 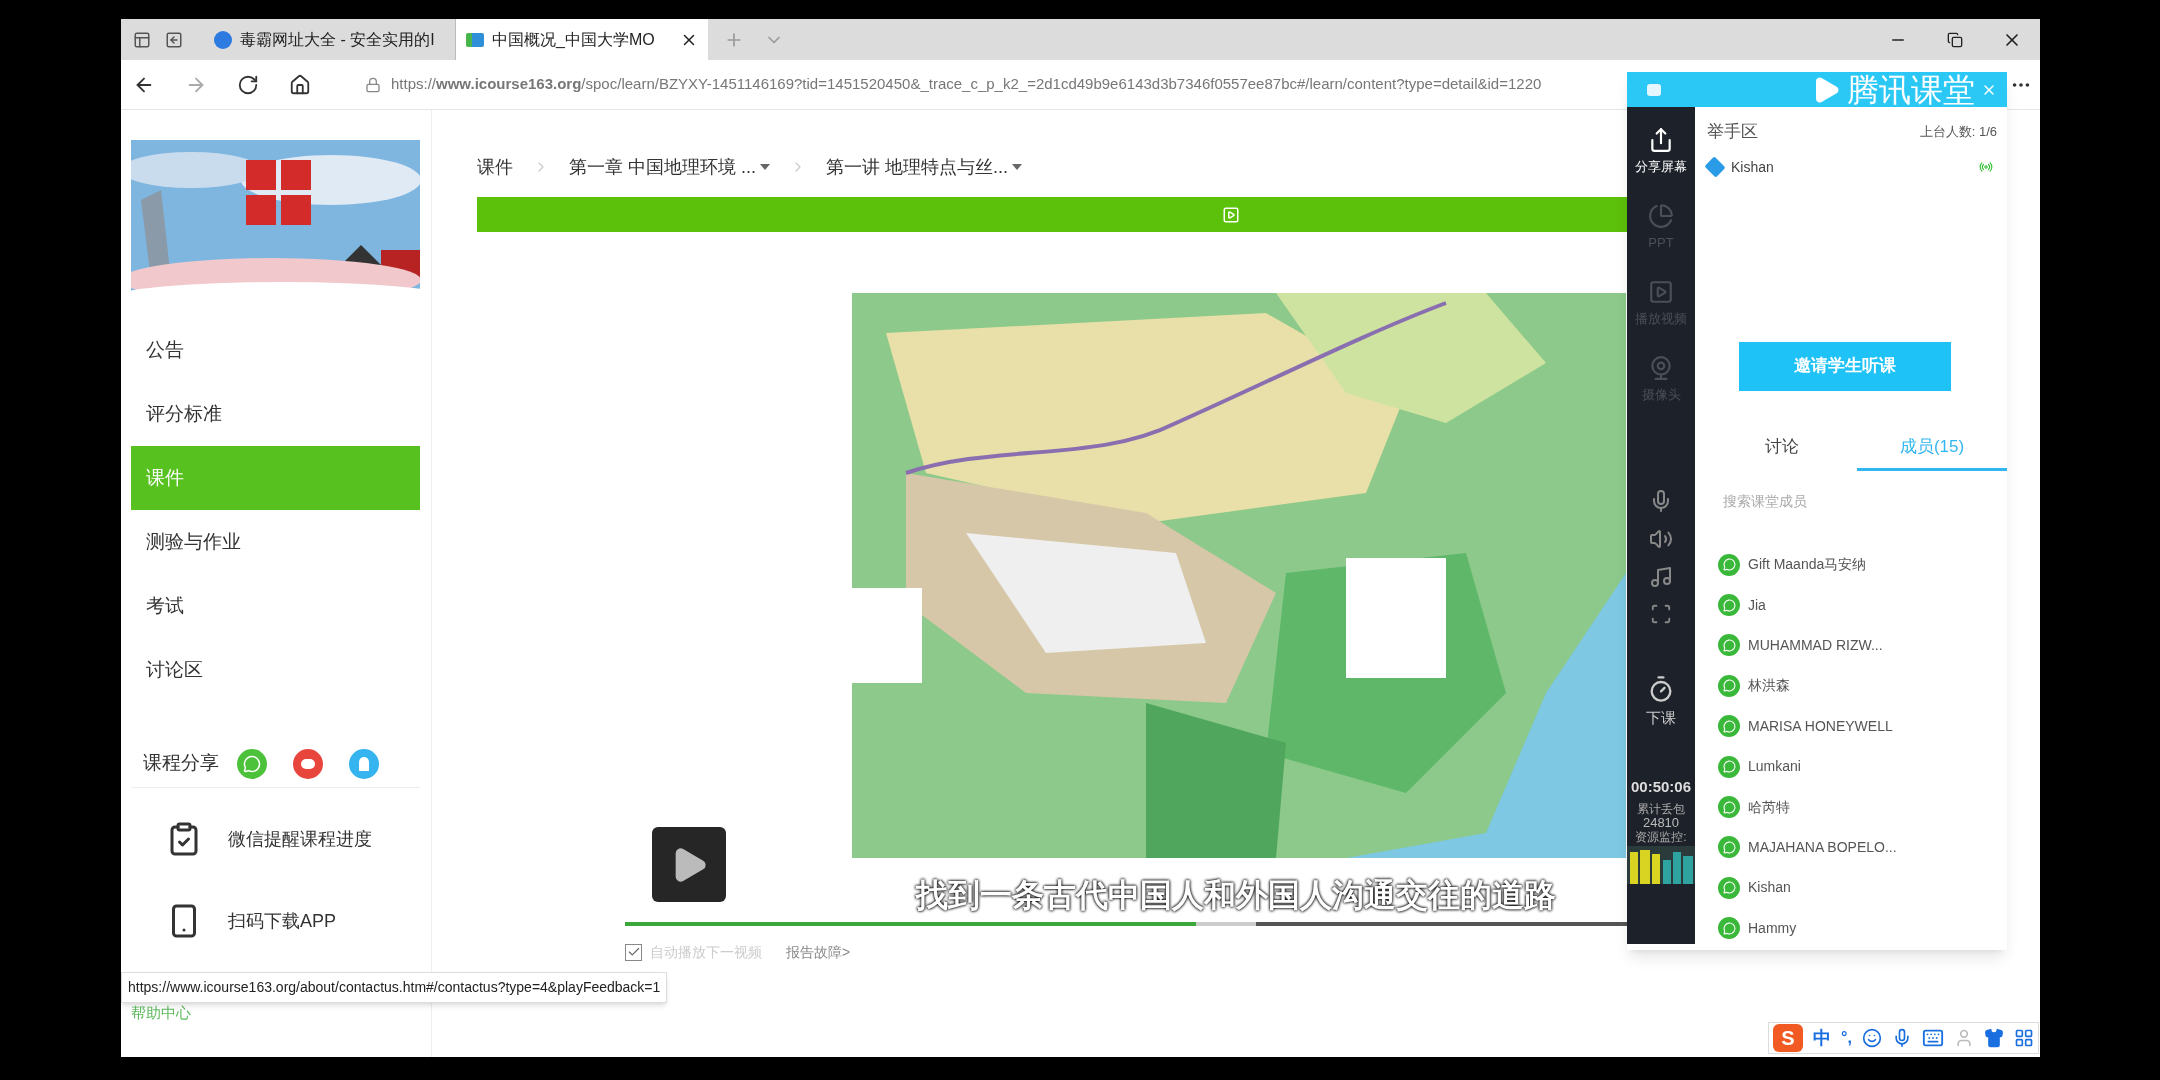 I want to click on fullscreen-icon, so click(x=1661, y=614).